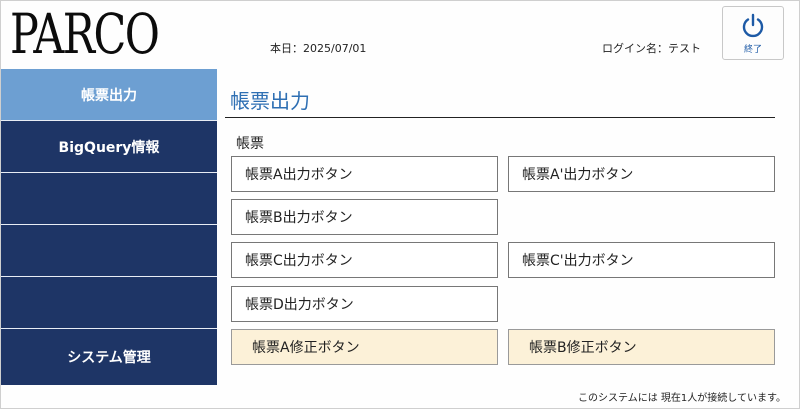  What do you see at coordinates (318, 48) in the screenshot?
I see `today-date: 本日：2025/07/01` at bounding box center [318, 48].